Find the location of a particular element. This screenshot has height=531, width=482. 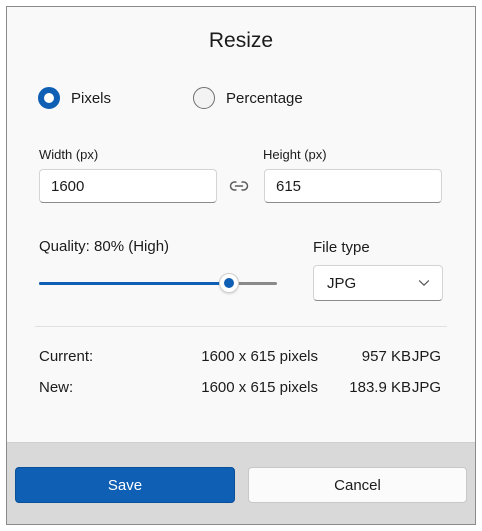

radio-unselected-icon is located at coordinates (204, 98).